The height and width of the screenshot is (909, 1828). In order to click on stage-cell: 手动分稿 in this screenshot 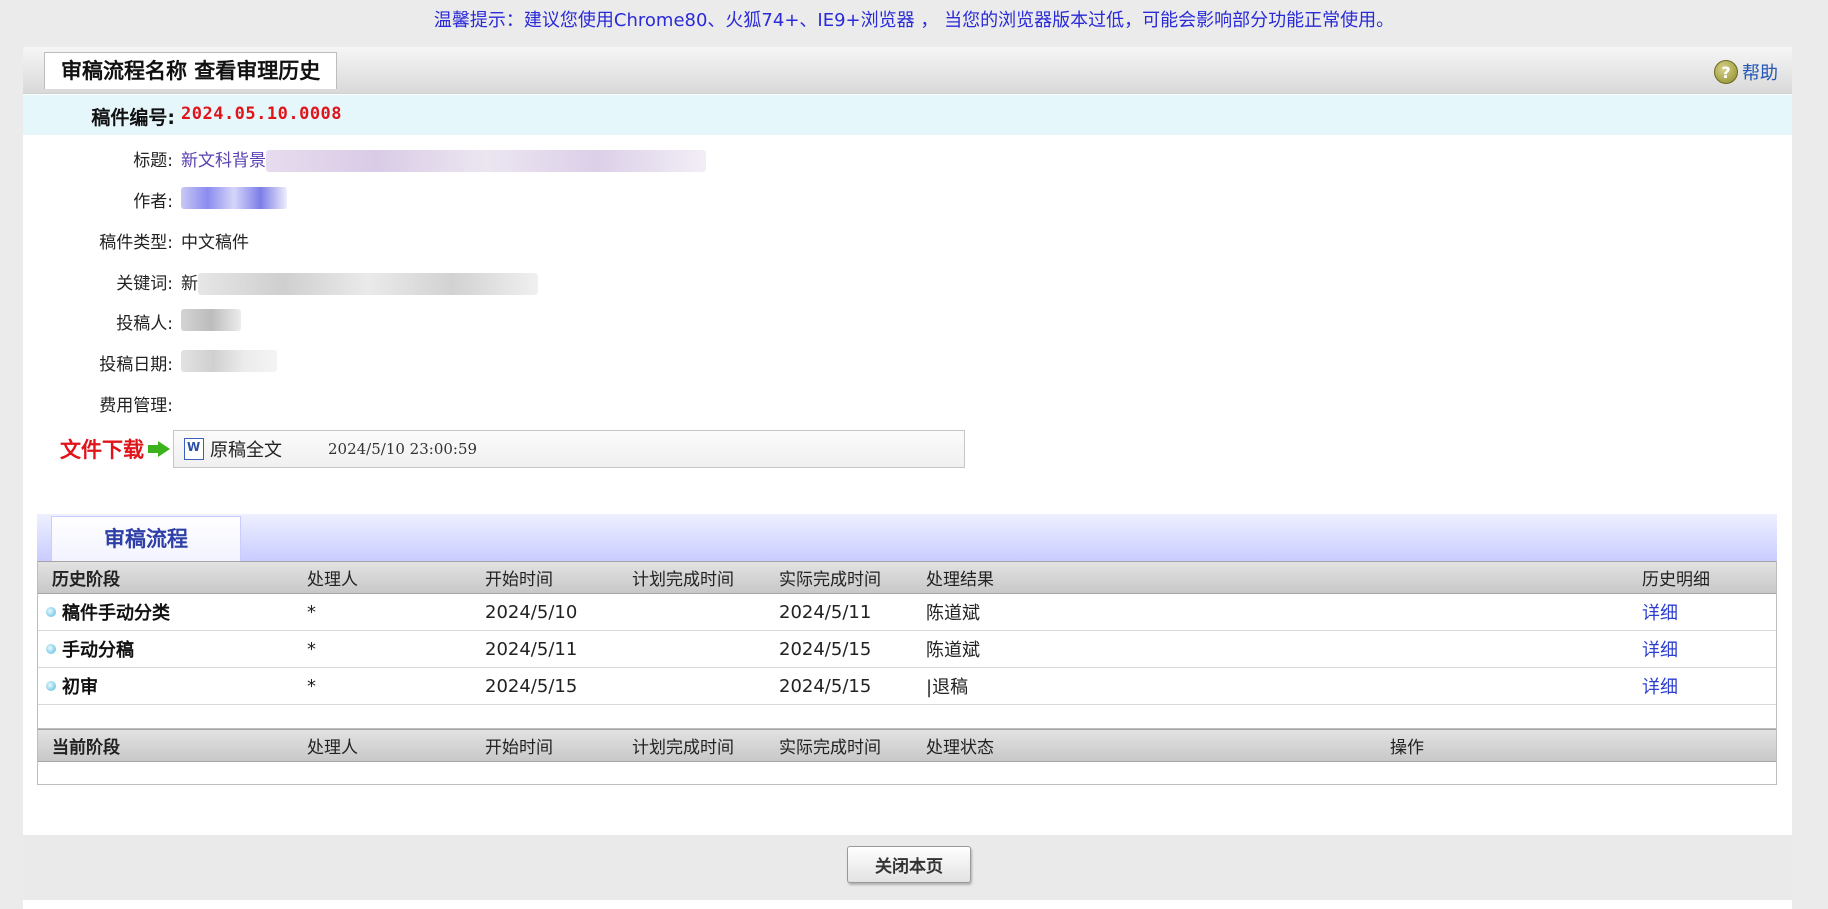, I will do `click(90, 649)`.